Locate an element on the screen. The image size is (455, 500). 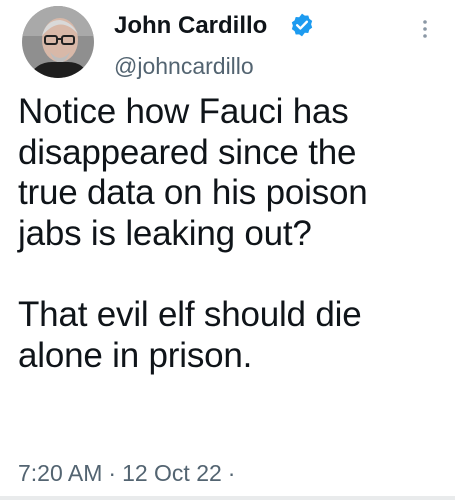
avatar-image is located at coordinates (58, 42).